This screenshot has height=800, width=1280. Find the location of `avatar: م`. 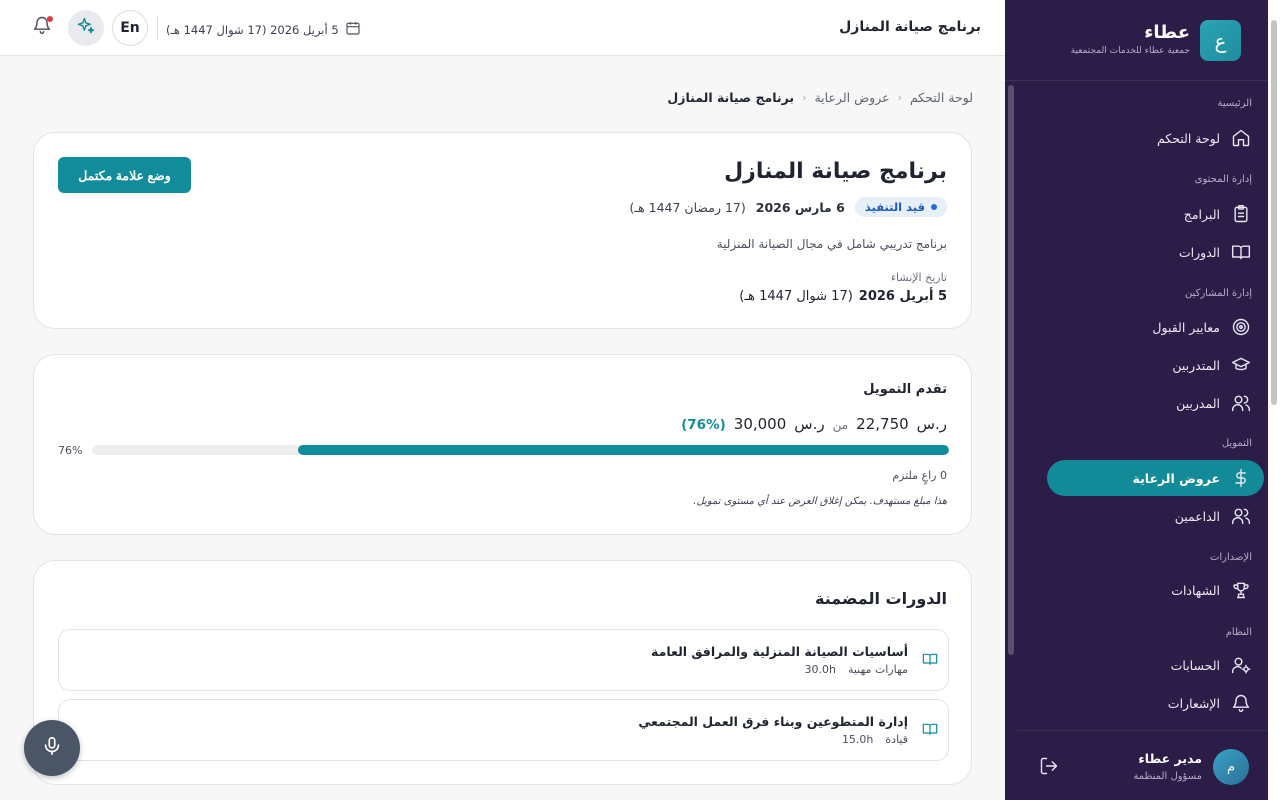

avatar: م is located at coordinates (1231, 767).